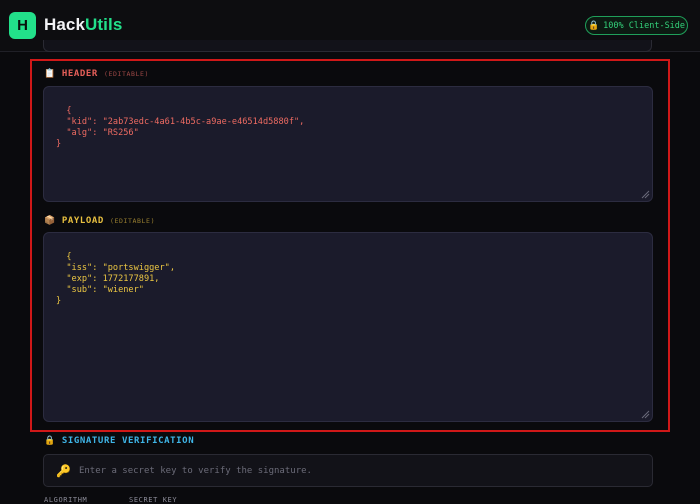  Describe the element at coordinates (22, 25) in the screenshot. I see `logo-icon: H` at that location.